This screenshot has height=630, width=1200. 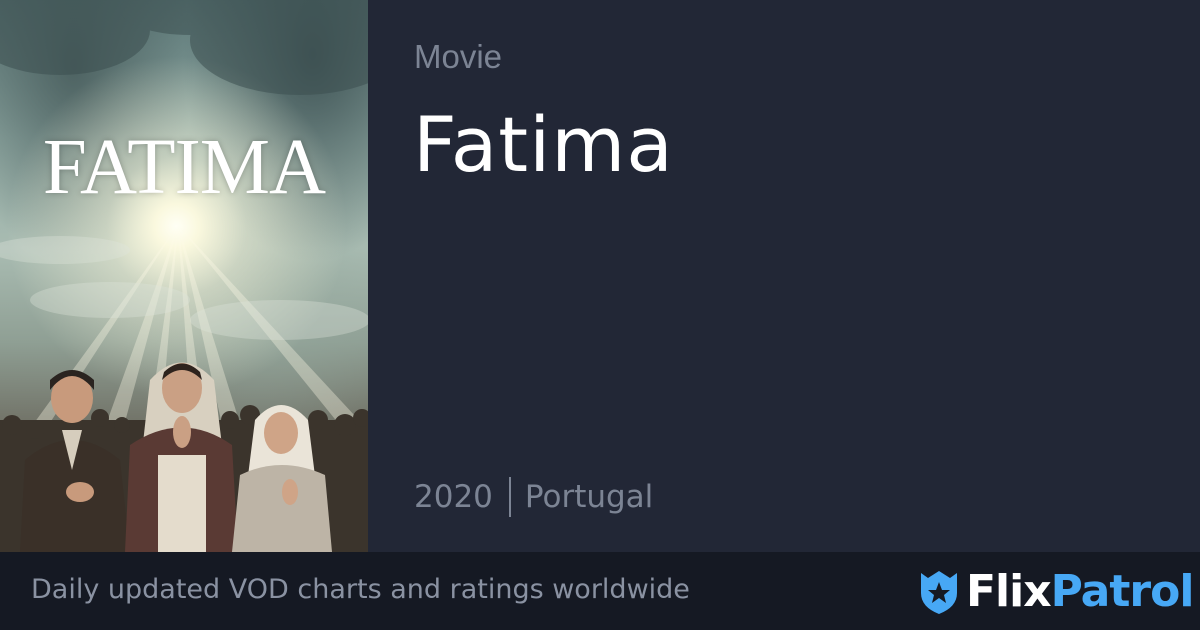 I want to click on release-year: 2020, so click(x=453, y=496).